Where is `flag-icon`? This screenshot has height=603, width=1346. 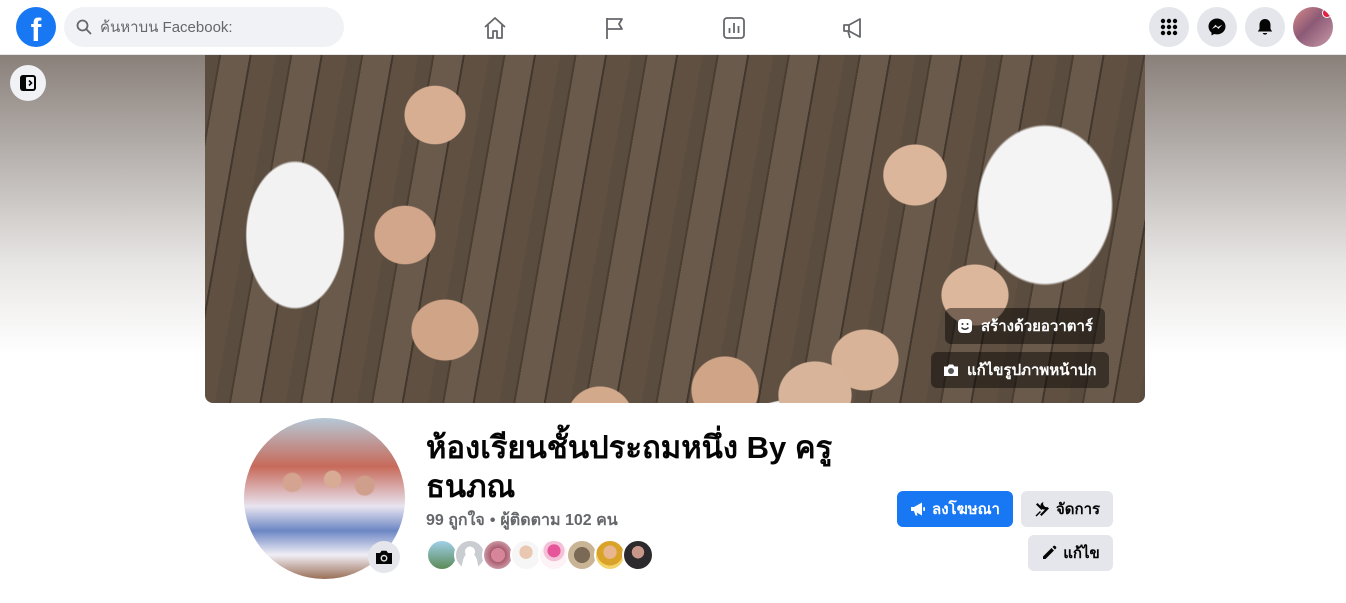
flag-icon is located at coordinates (614, 28).